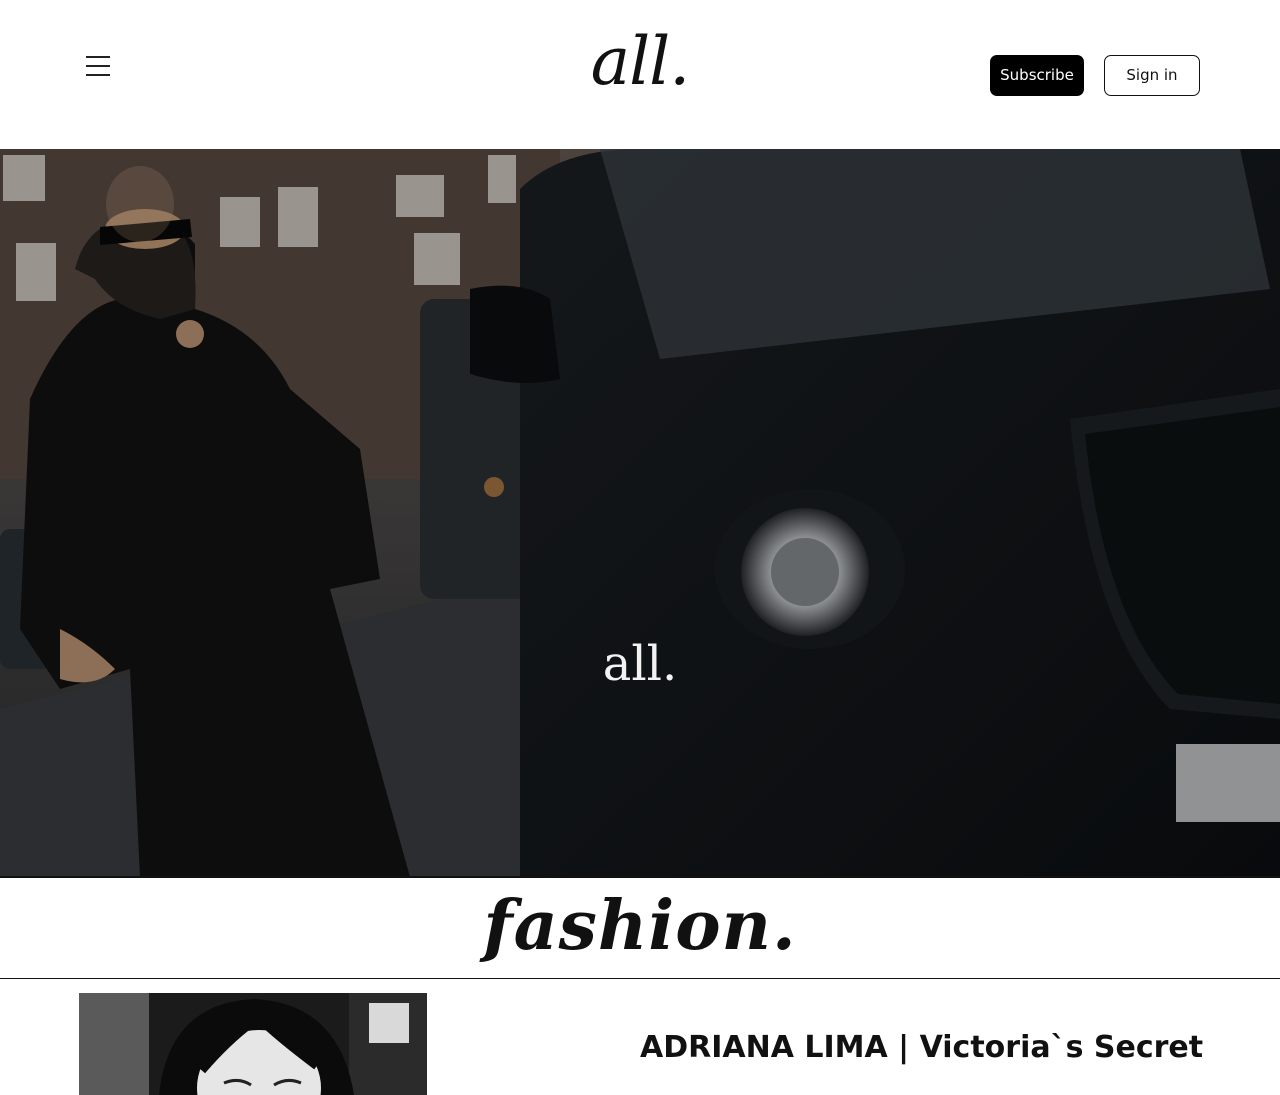  Describe the element at coordinates (640, 978) in the screenshot. I see `section-divider` at that location.